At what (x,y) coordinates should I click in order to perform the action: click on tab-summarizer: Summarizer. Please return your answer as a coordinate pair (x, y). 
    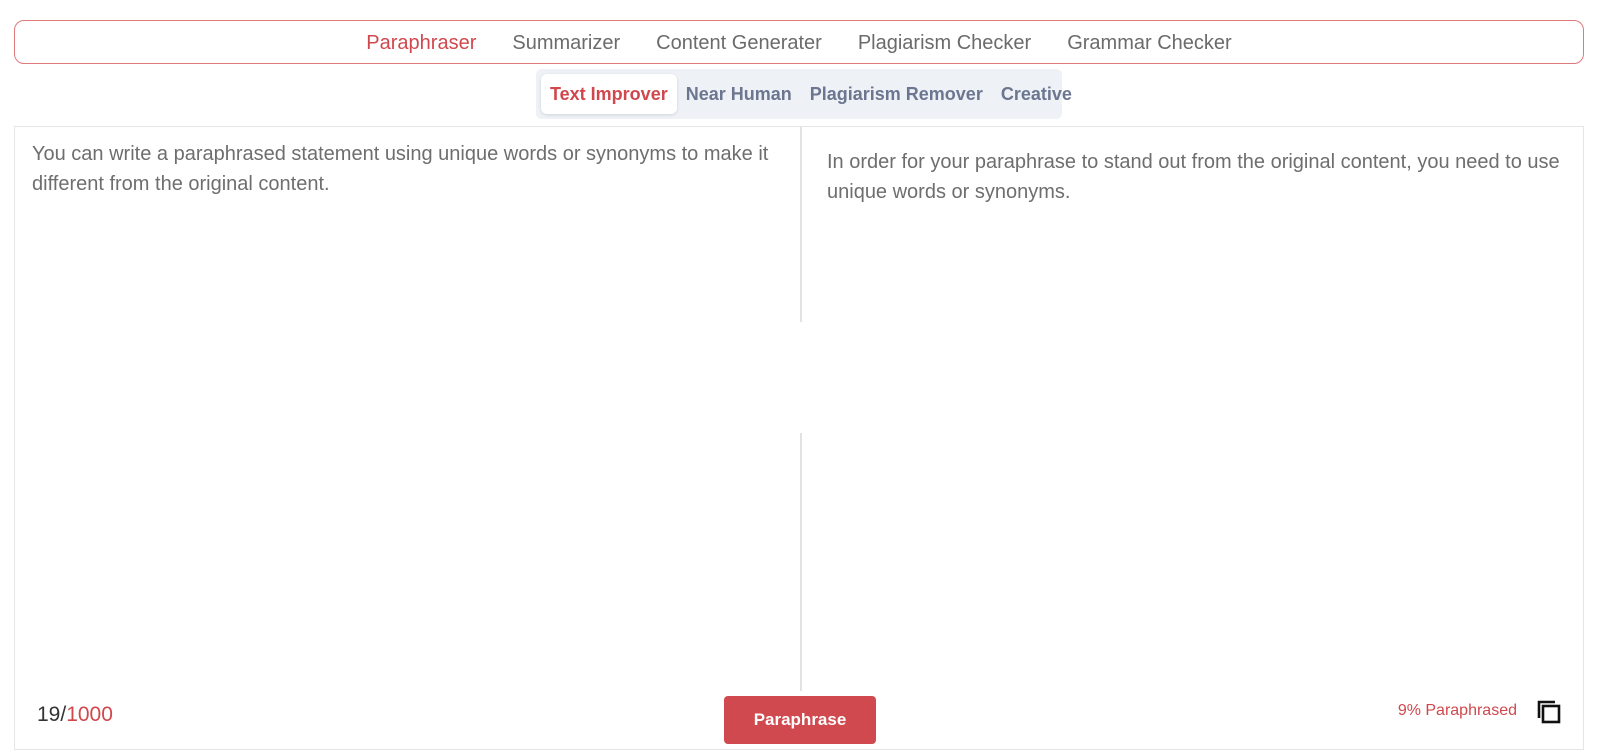
    Looking at the image, I should click on (566, 43).